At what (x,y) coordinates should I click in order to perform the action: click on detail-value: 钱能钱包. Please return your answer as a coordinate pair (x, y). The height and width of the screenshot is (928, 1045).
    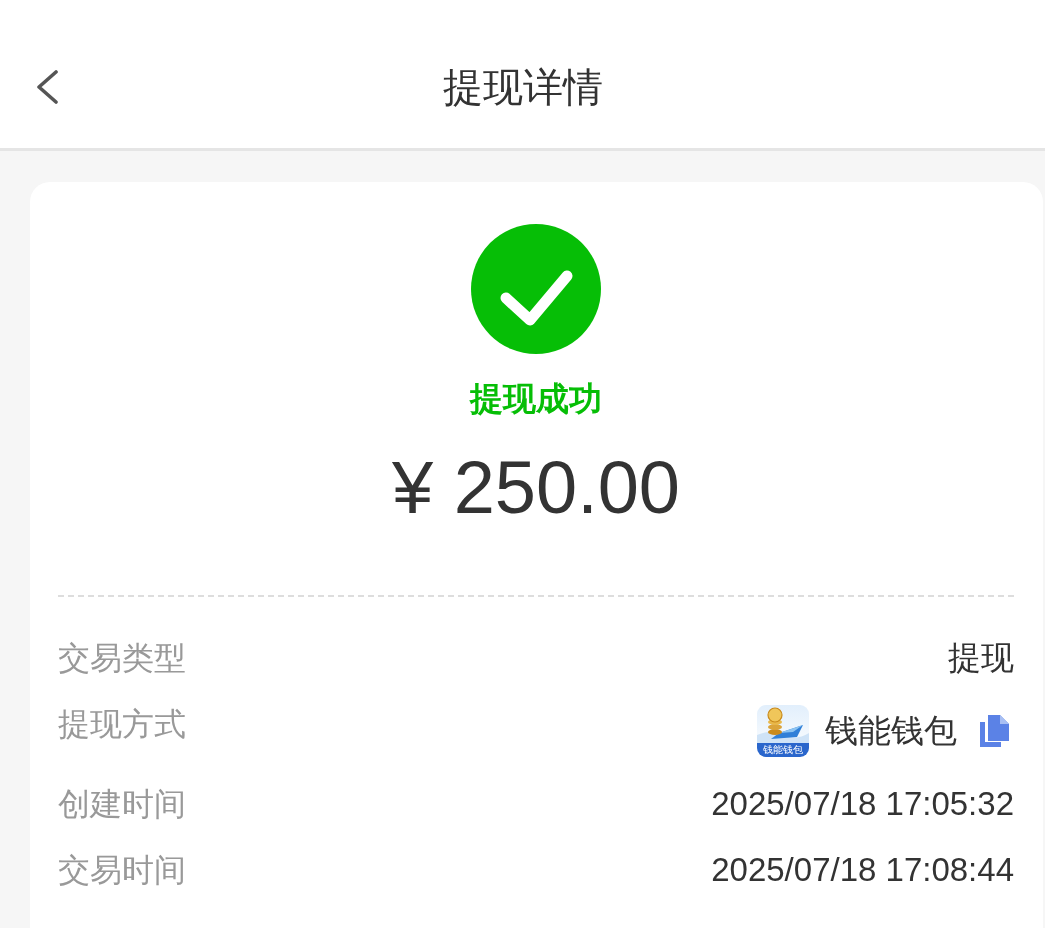
    Looking at the image, I should click on (891, 731).